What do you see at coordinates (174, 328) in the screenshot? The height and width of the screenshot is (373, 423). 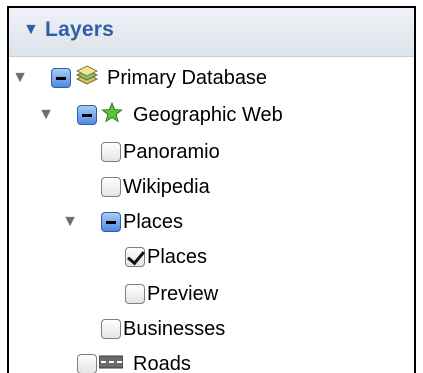 I see `tree-item-label: Businesses` at bounding box center [174, 328].